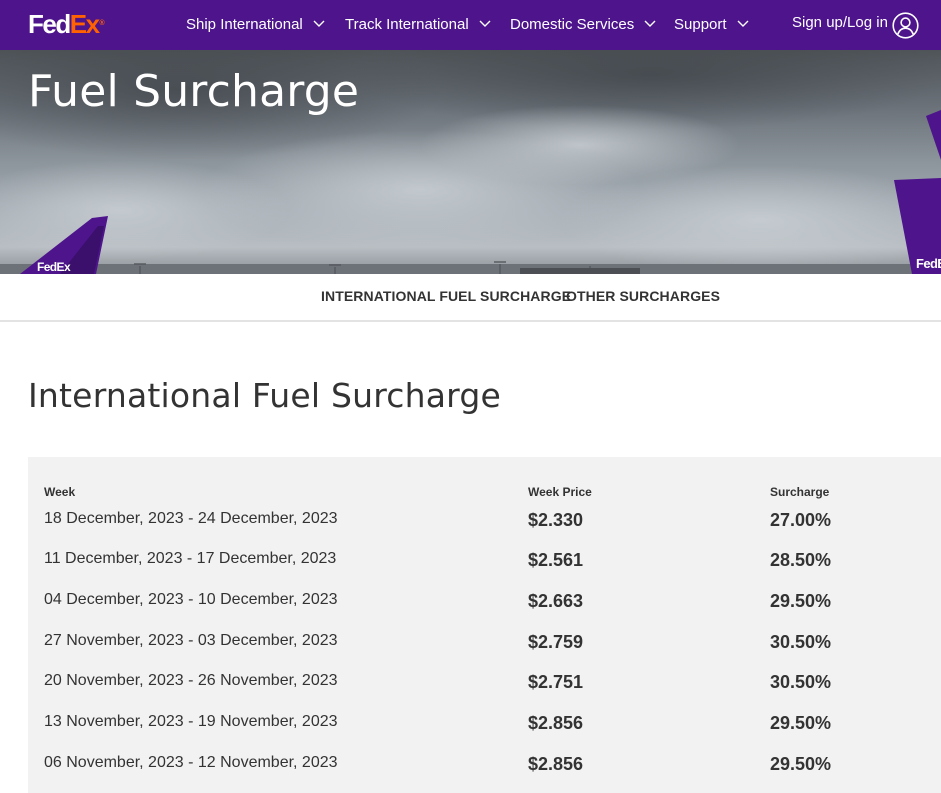 This screenshot has width=941, height=793. I want to click on week-cell: 13 November, 2023 - 19 November, 2023, so click(191, 721).